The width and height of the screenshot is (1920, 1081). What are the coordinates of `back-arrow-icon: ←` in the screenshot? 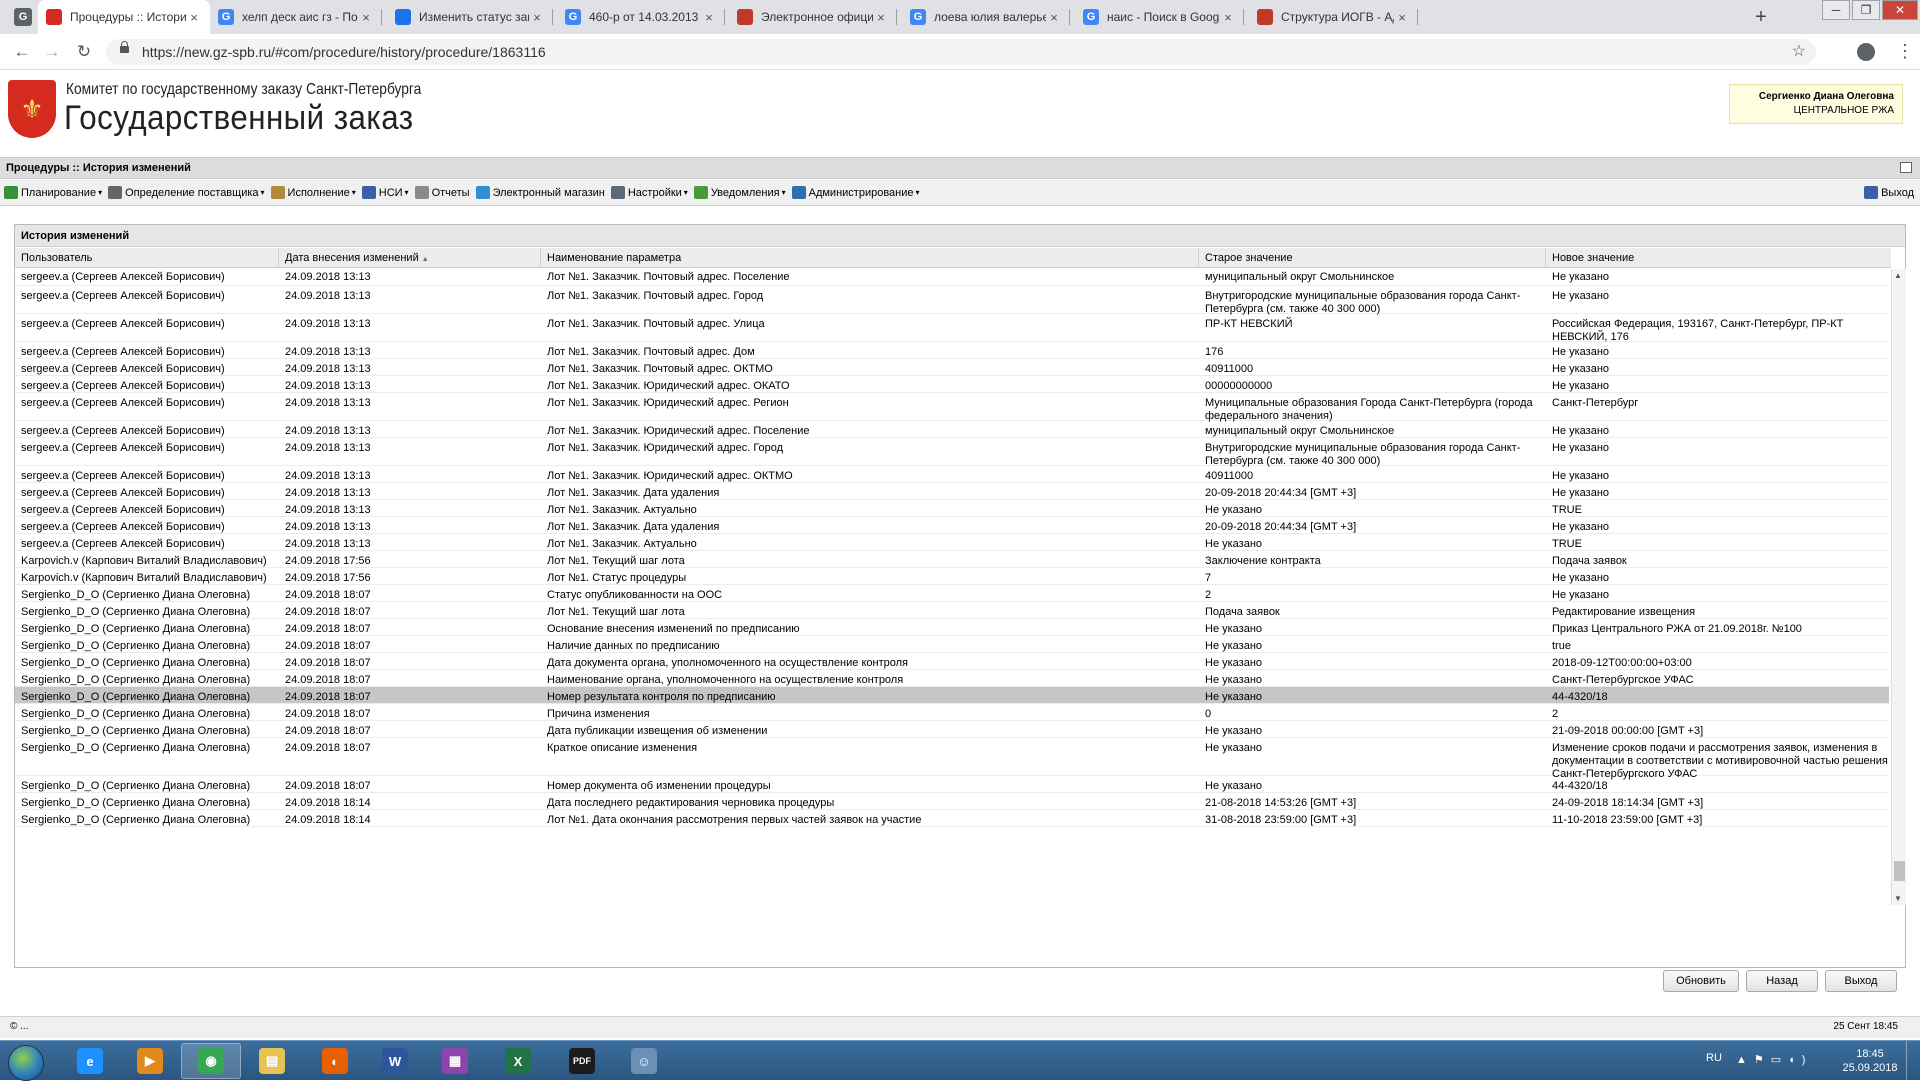 It's located at (22, 52).